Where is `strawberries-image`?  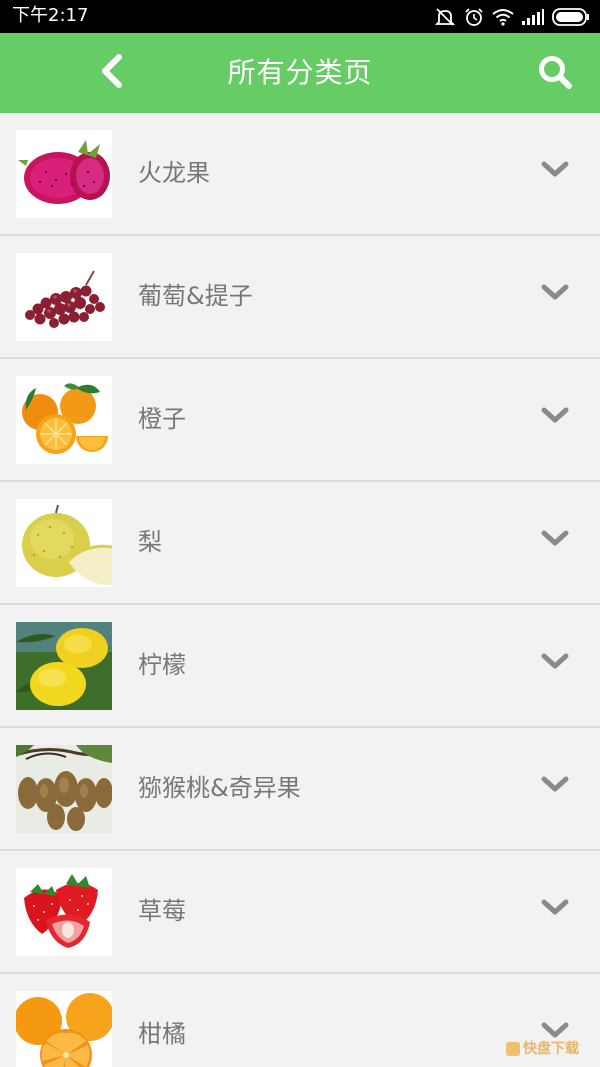
strawberries-image is located at coordinates (64, 912).